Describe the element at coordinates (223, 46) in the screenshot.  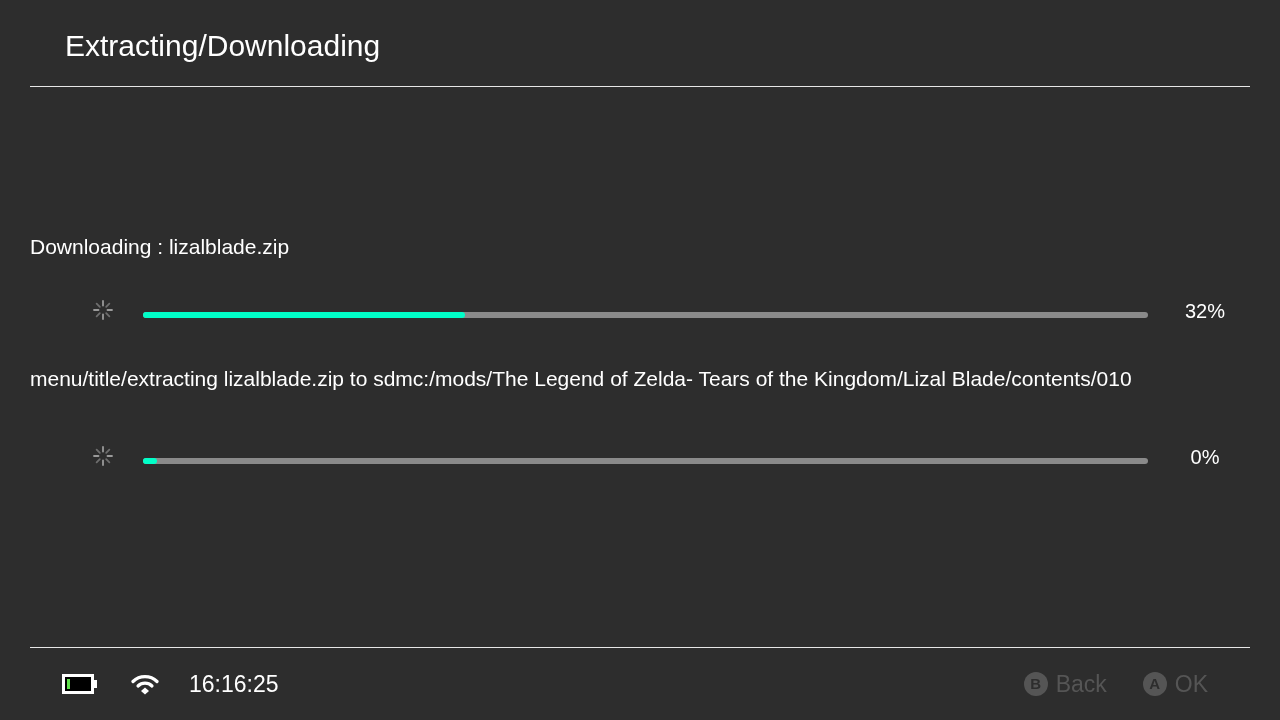
I see `screen-title: Extracting/Downloading` at that location.